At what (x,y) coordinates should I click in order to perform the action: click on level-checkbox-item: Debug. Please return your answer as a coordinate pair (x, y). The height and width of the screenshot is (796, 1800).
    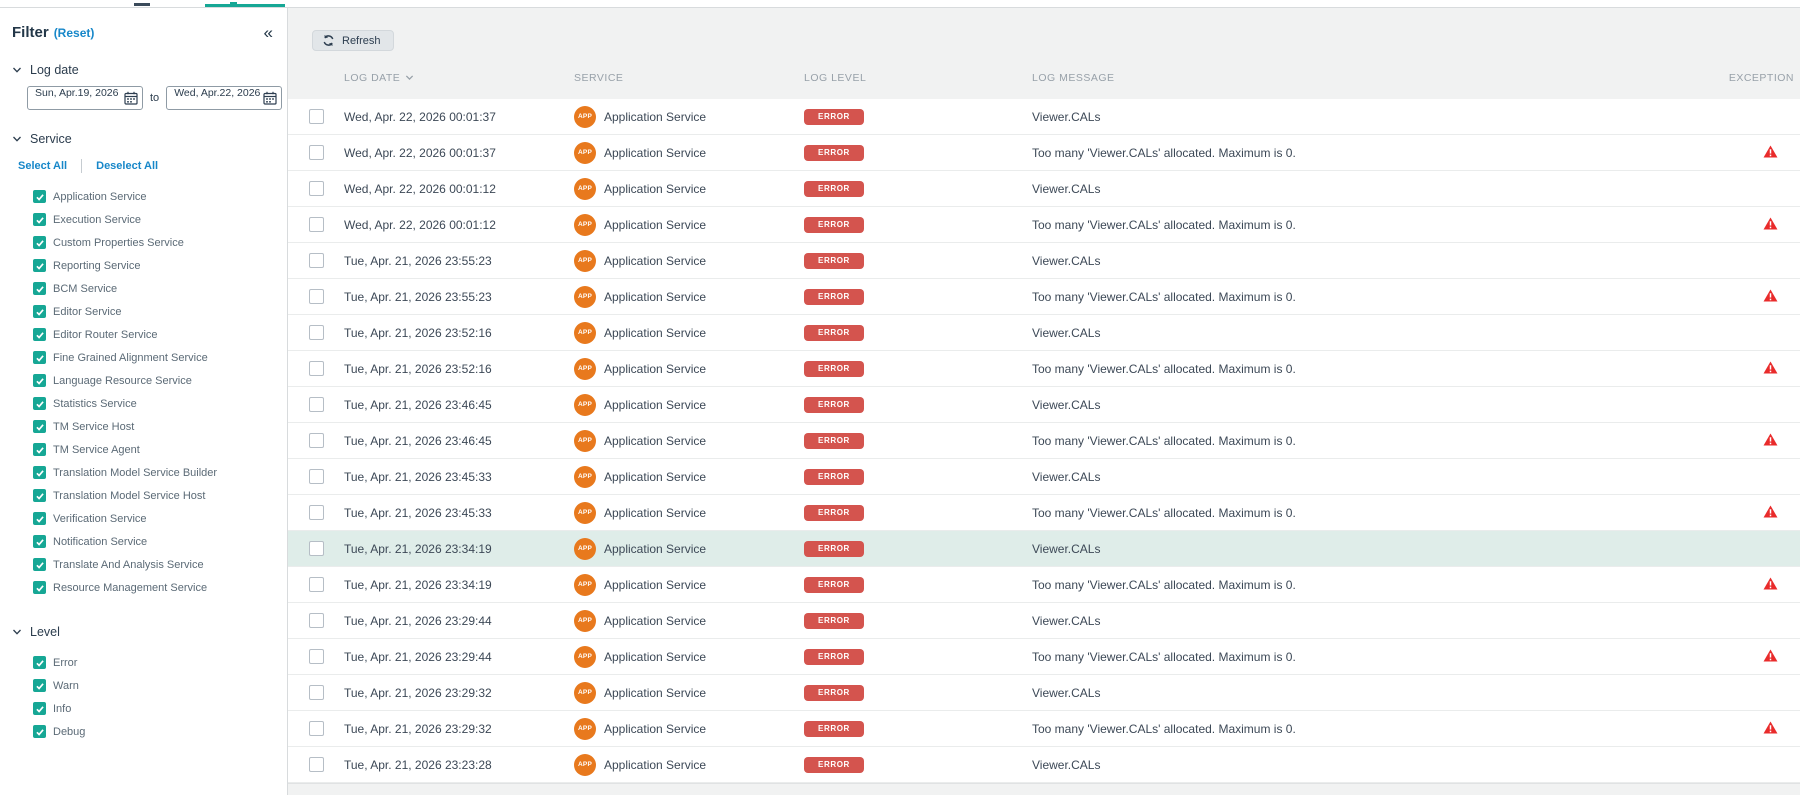
    Looking at the image, I should click on (143, 731).